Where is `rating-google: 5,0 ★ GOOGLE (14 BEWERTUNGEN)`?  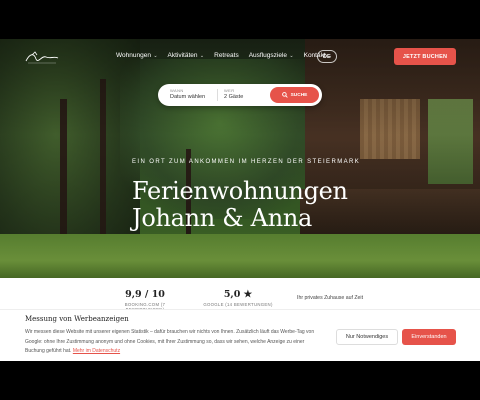 rating-google: 5,0 ★ GOOGLE (14 BEWERTUNGEN) is located at coordinates (238, 298).